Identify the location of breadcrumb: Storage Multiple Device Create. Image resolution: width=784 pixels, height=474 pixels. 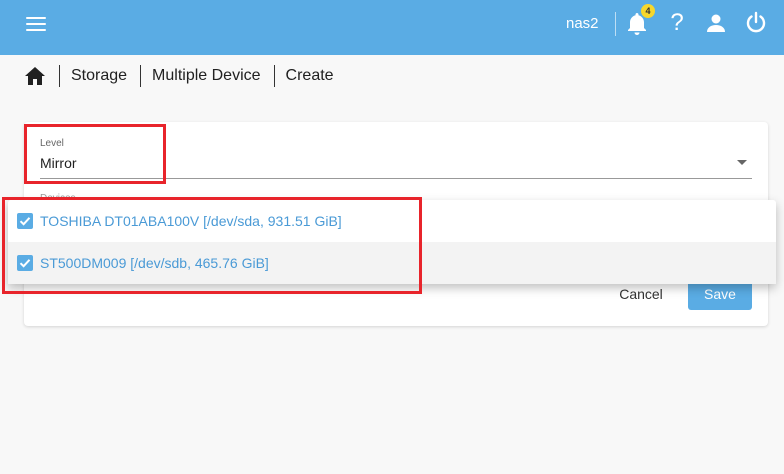
(179, 76).